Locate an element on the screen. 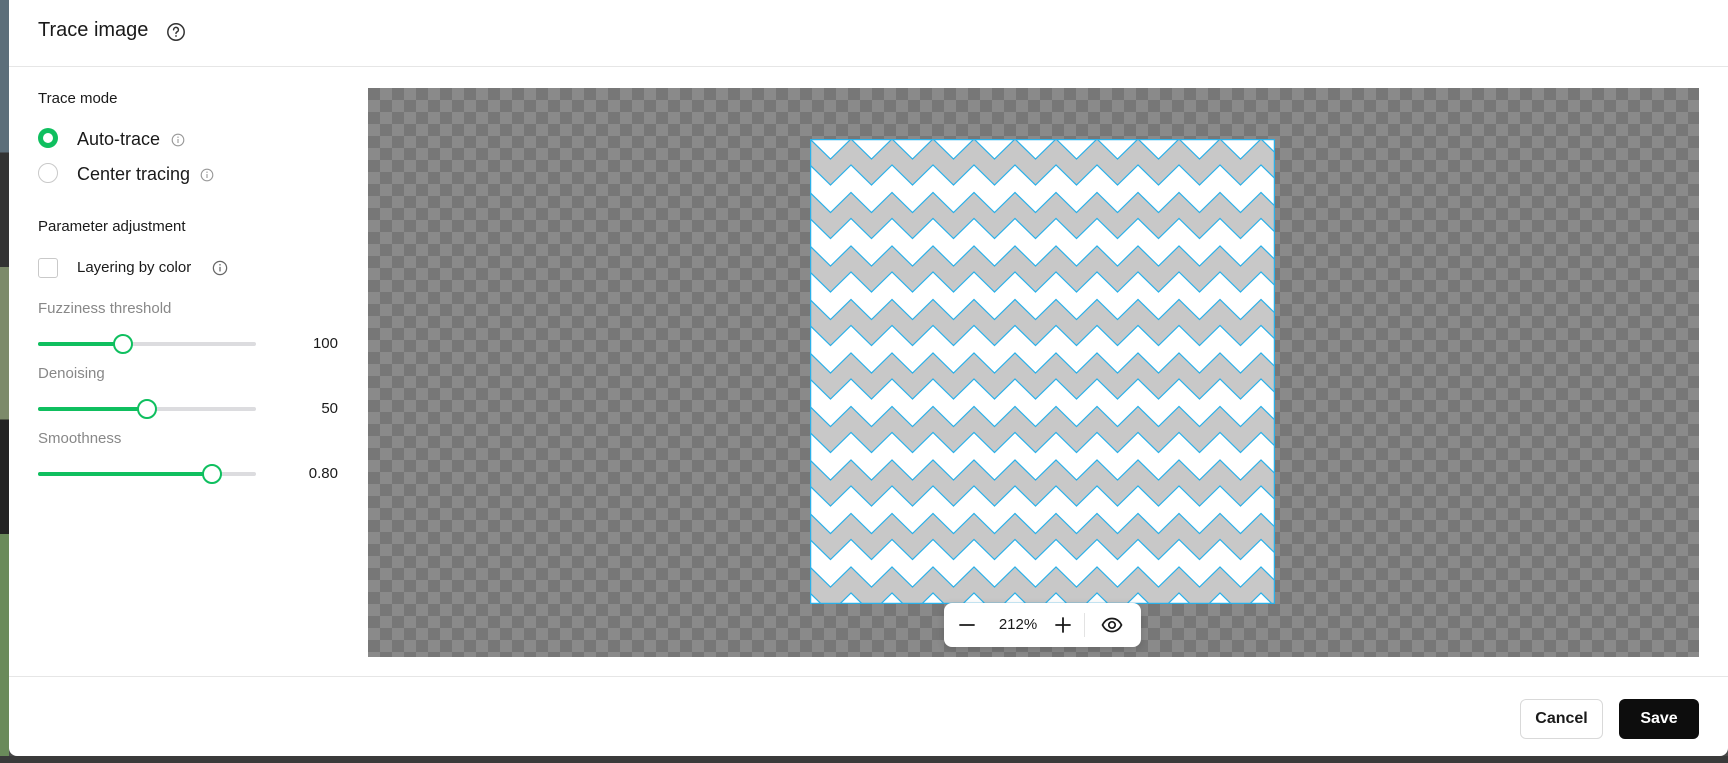 The width and height of the screenshot is (1728, 763). eye-icon is located at coordinates (1112, 625).